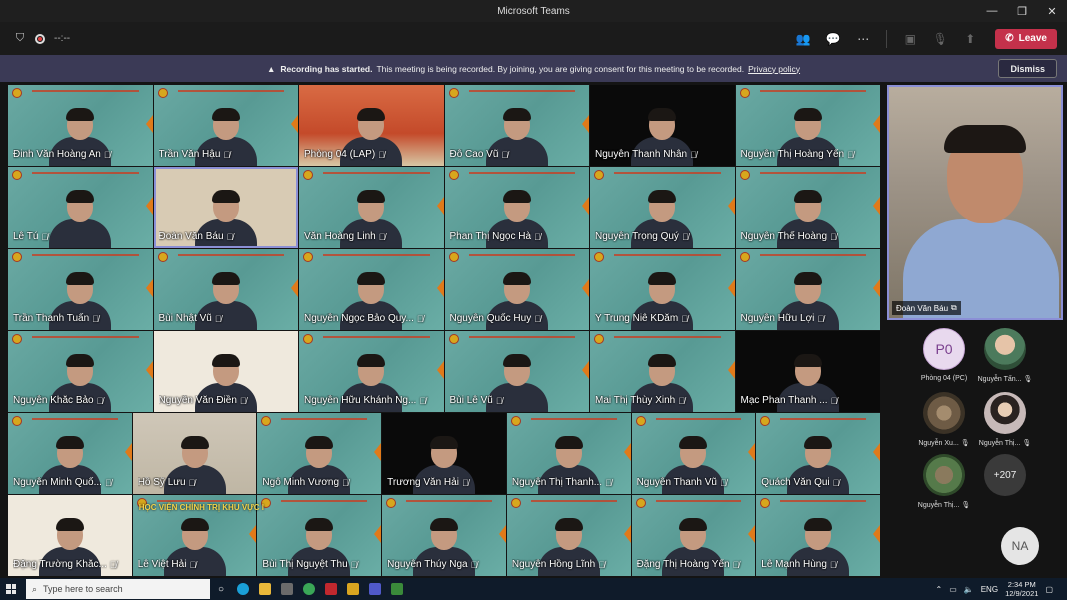 This screenshot has width=1067, height=600. I want to click on privacy-policy-link: Privacy policy, so click(774, 69).